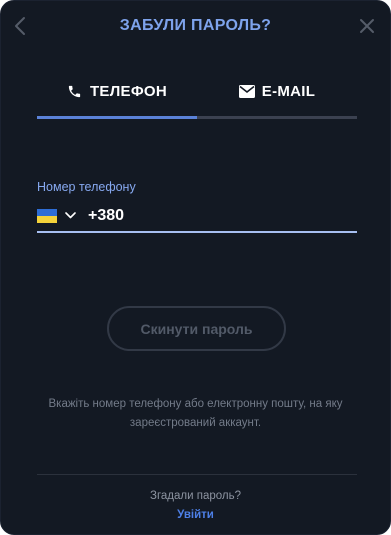  I want to click on remember-password-text: Згадали пароль?, so click(195, 496).